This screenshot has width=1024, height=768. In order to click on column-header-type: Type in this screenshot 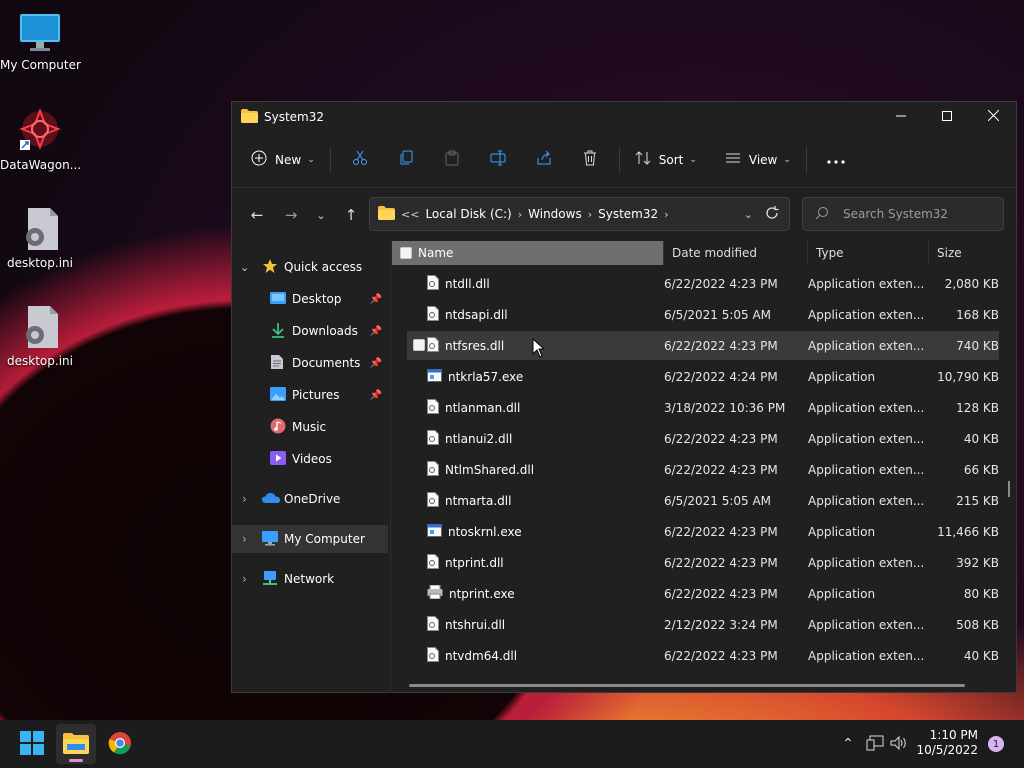, I will do `click(868, 253)`.